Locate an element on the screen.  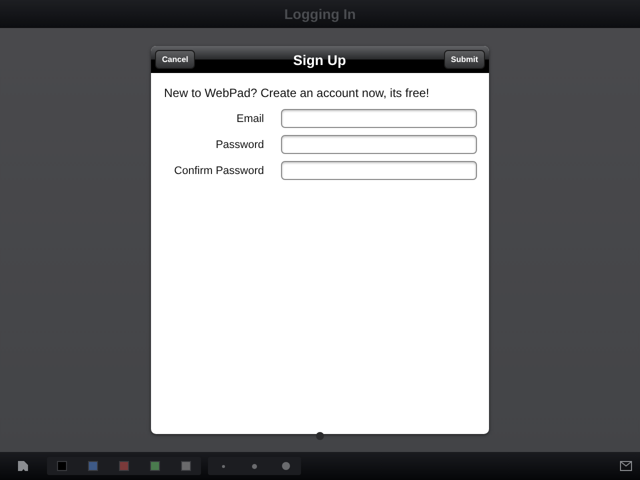
intro-text: New to WebPad? Create an account now, its free! is located at coordinates (297, 93).